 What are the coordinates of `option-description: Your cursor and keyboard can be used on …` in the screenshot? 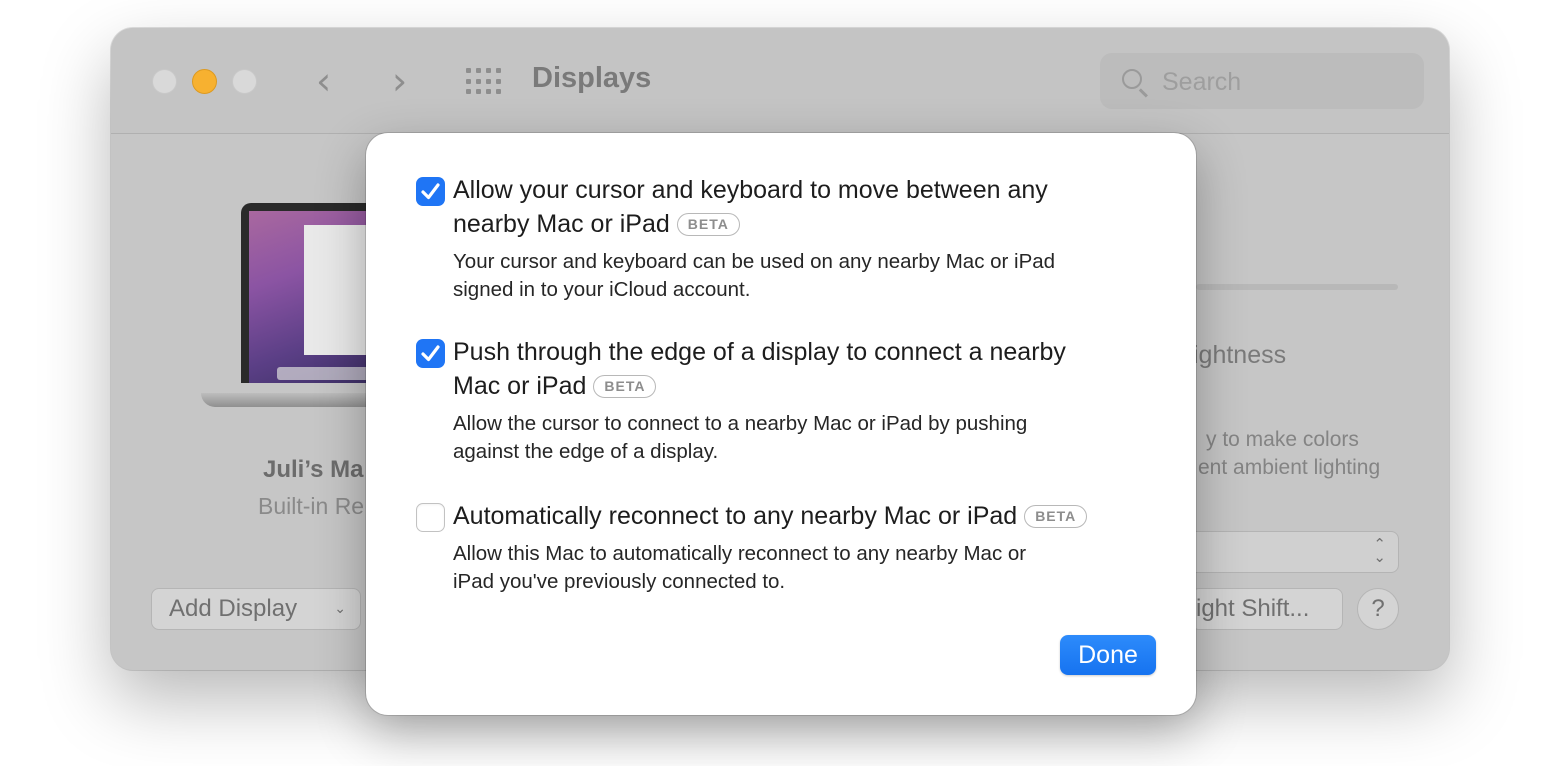 It's located at (754, 275).